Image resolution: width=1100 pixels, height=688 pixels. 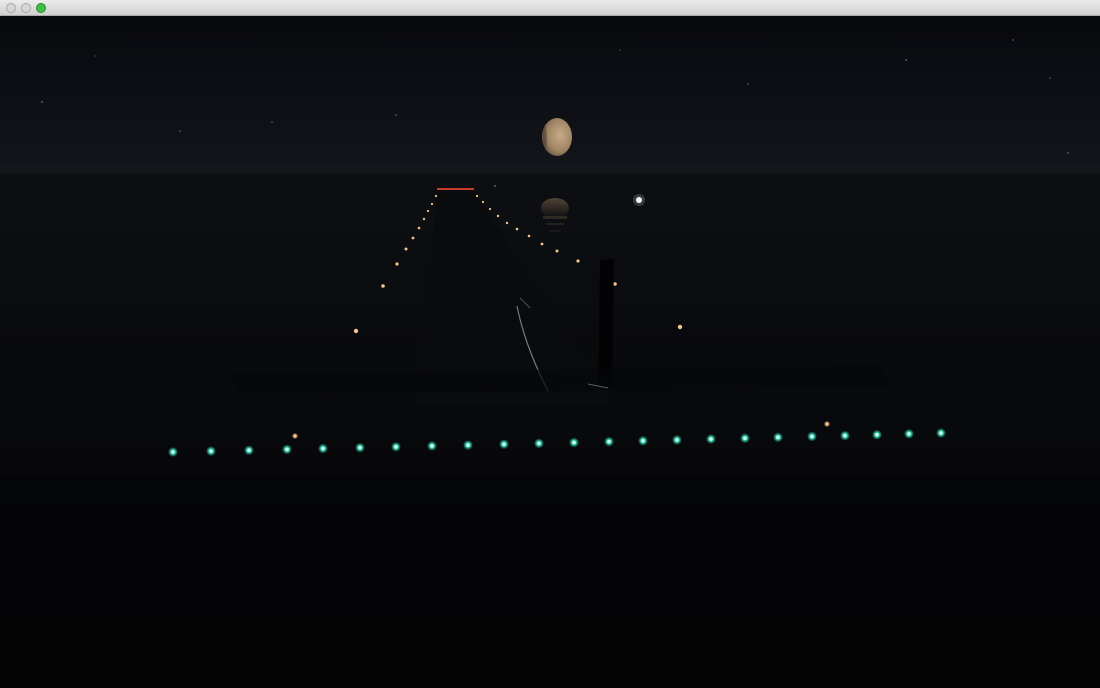 What do you see at coordinates (26, 8) in the screenshot?
I see `minimize-button` at bounding box center [26, 8].